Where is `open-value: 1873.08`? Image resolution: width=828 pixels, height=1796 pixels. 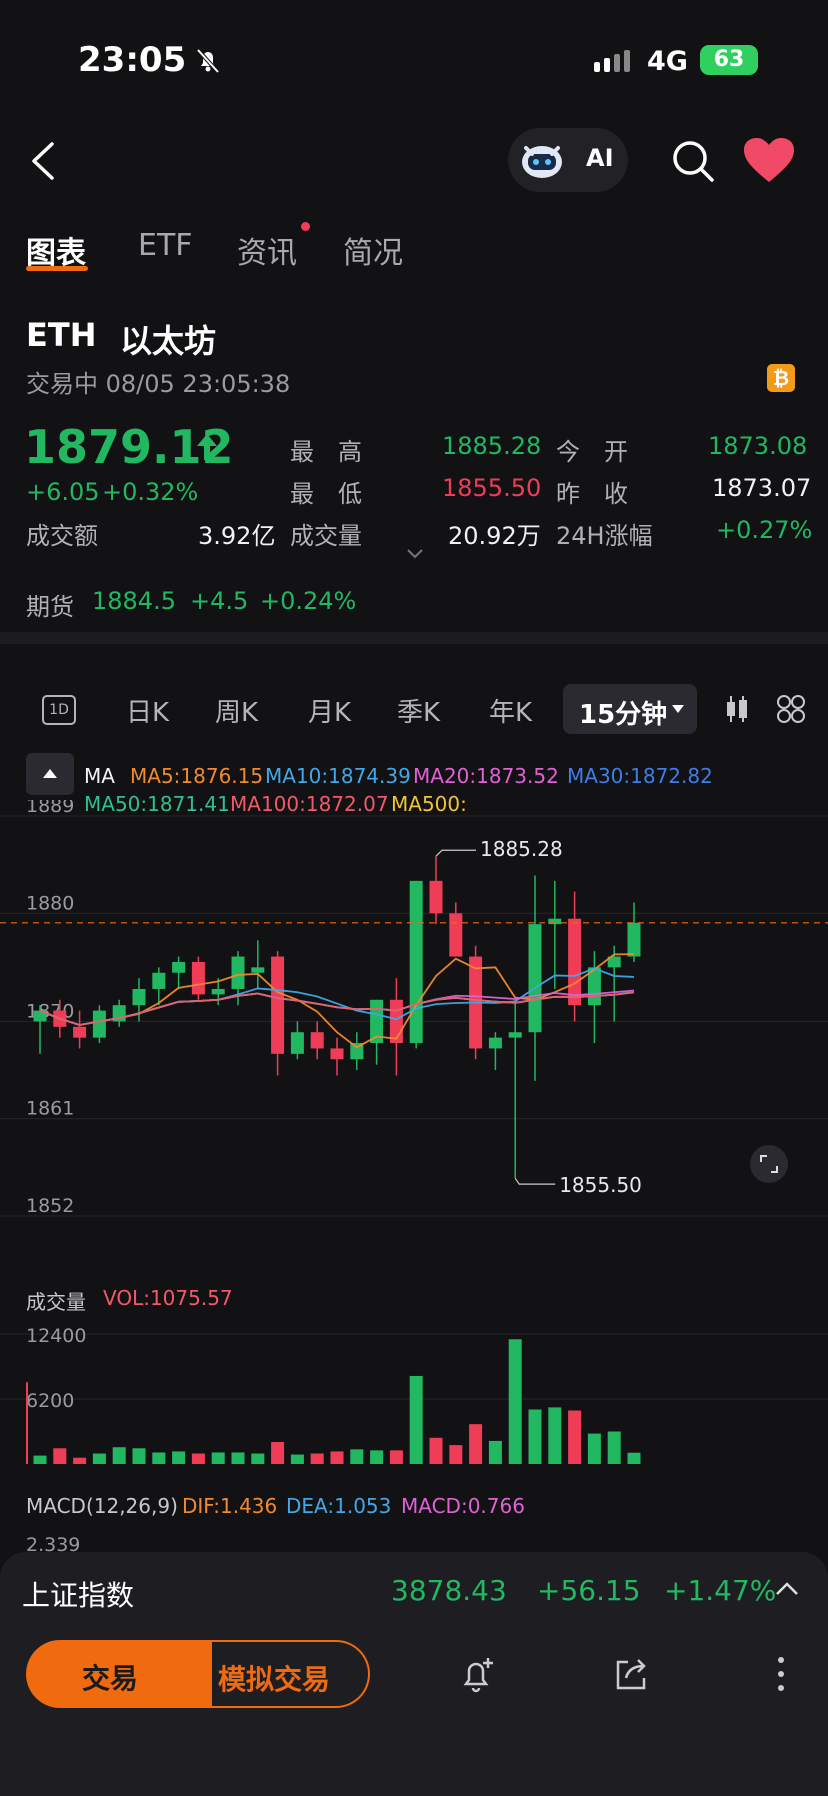 open-value: 1873.08 is located at coordinates (758, 446).